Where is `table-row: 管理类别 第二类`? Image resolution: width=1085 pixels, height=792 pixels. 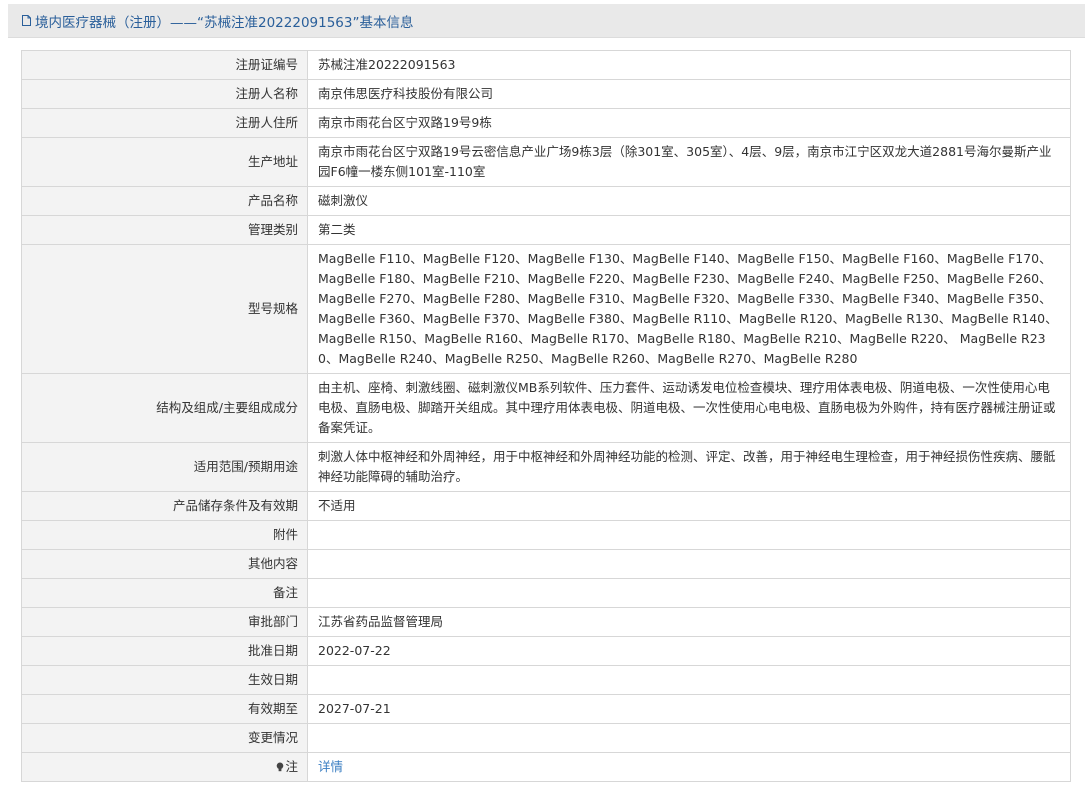 table-row: 管理类别 第二类 is located at coordinates (546, 230).